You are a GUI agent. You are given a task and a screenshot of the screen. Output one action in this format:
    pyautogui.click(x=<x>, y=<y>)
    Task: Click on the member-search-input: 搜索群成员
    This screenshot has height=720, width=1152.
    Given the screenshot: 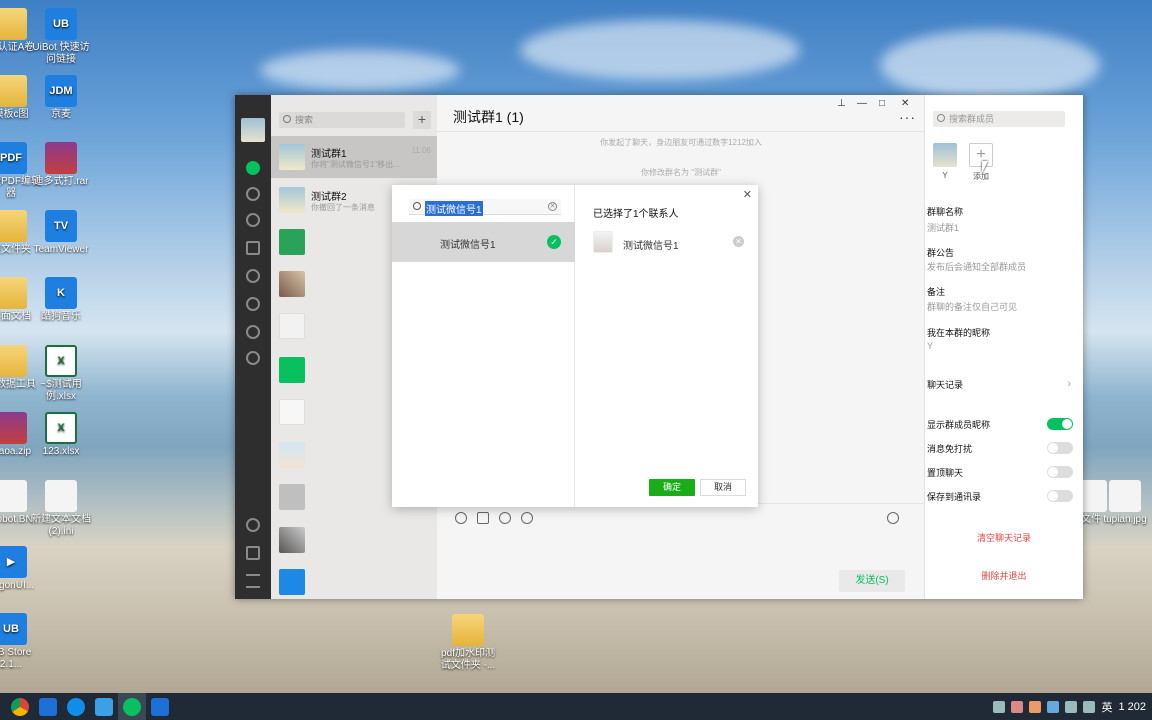 What is the action you would take?
    pyautogui.click(x=999, y=119)
    